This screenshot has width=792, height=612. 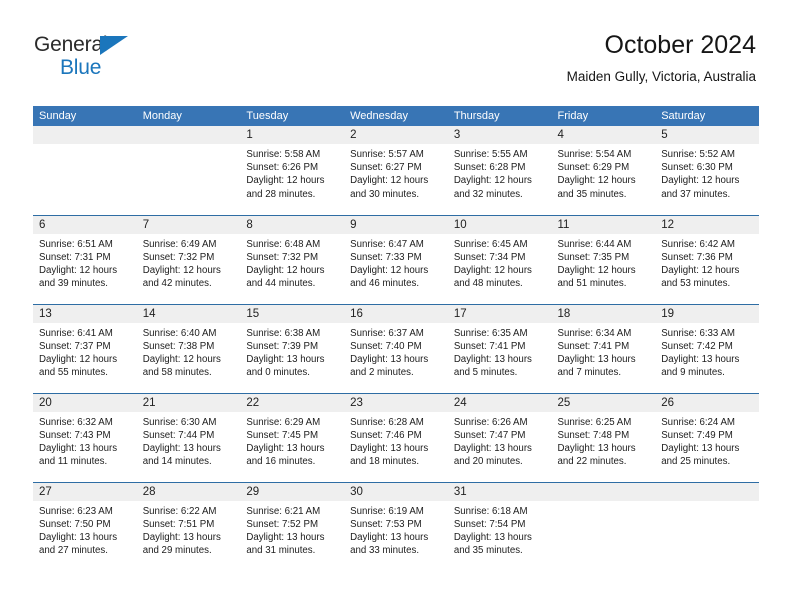 I want to click on calendar-day-cell-empty, so click(x=707, y=526).